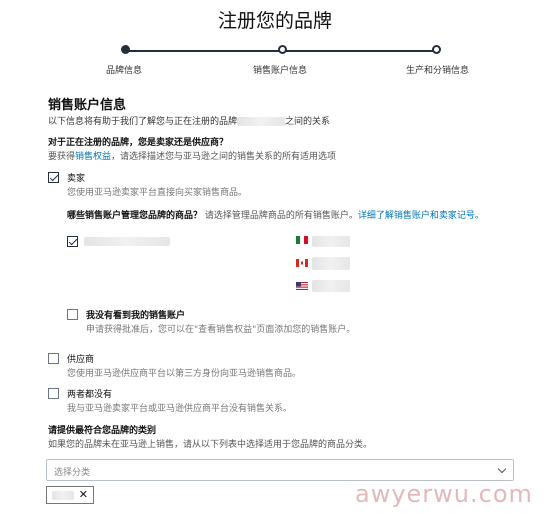 The width and height of the screenshot is (550, 513). I want to click on no-account-checkbox, so click(72, 314).